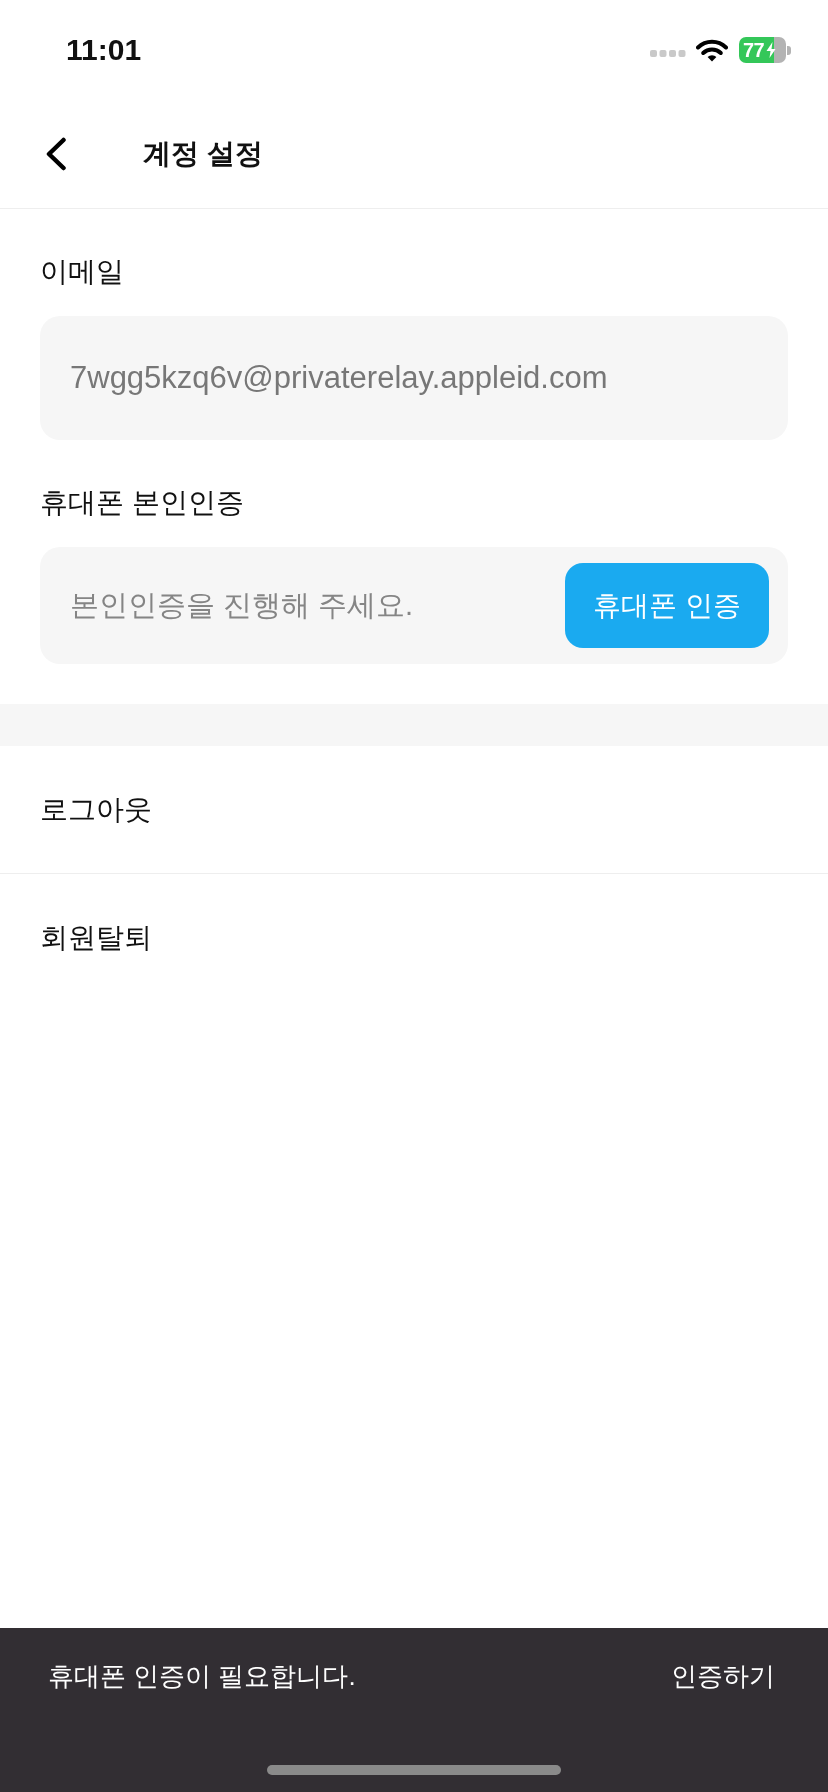 This screenshot has height=1792, width=828. I want to click on signal-icon, so click(668, 53).